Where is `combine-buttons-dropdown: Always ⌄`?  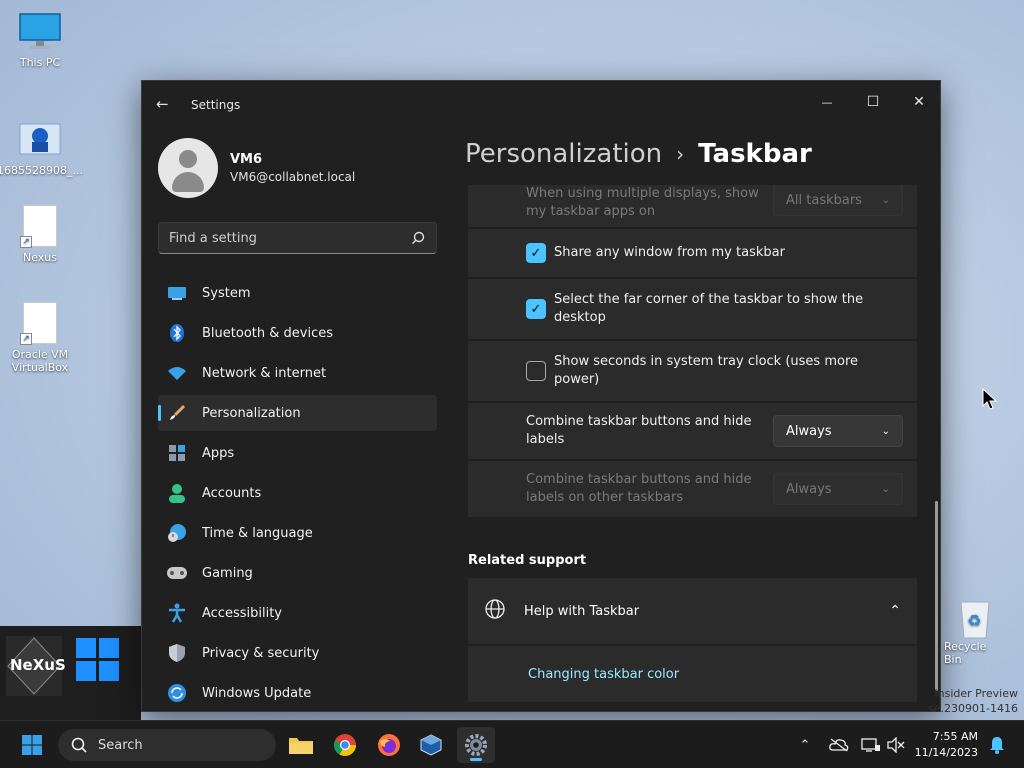 combine-buttons-dropdown: Always ⌄ is located at coordinates (838, 431).